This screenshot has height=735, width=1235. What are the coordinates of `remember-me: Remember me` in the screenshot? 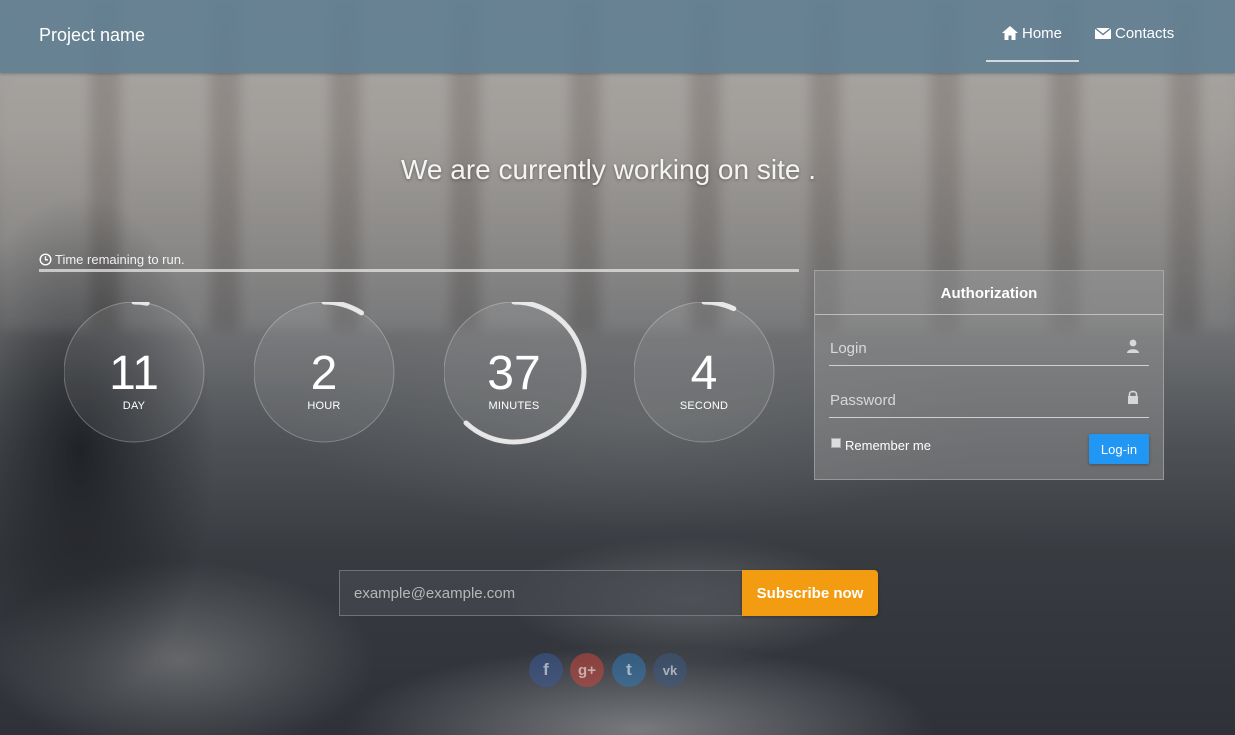 It's located at (881, 445).